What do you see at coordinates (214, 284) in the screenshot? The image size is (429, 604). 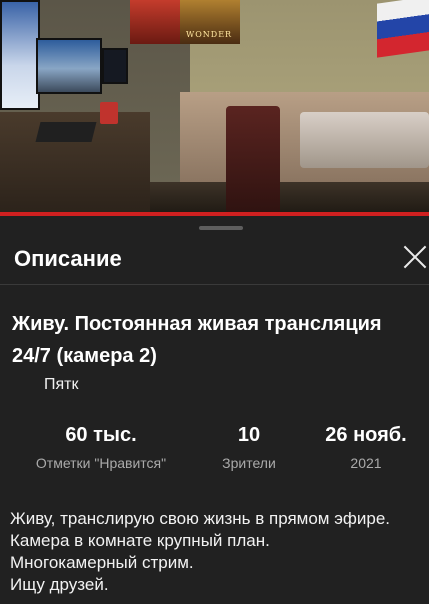 I see `divider` at bounding box center [214, 284].